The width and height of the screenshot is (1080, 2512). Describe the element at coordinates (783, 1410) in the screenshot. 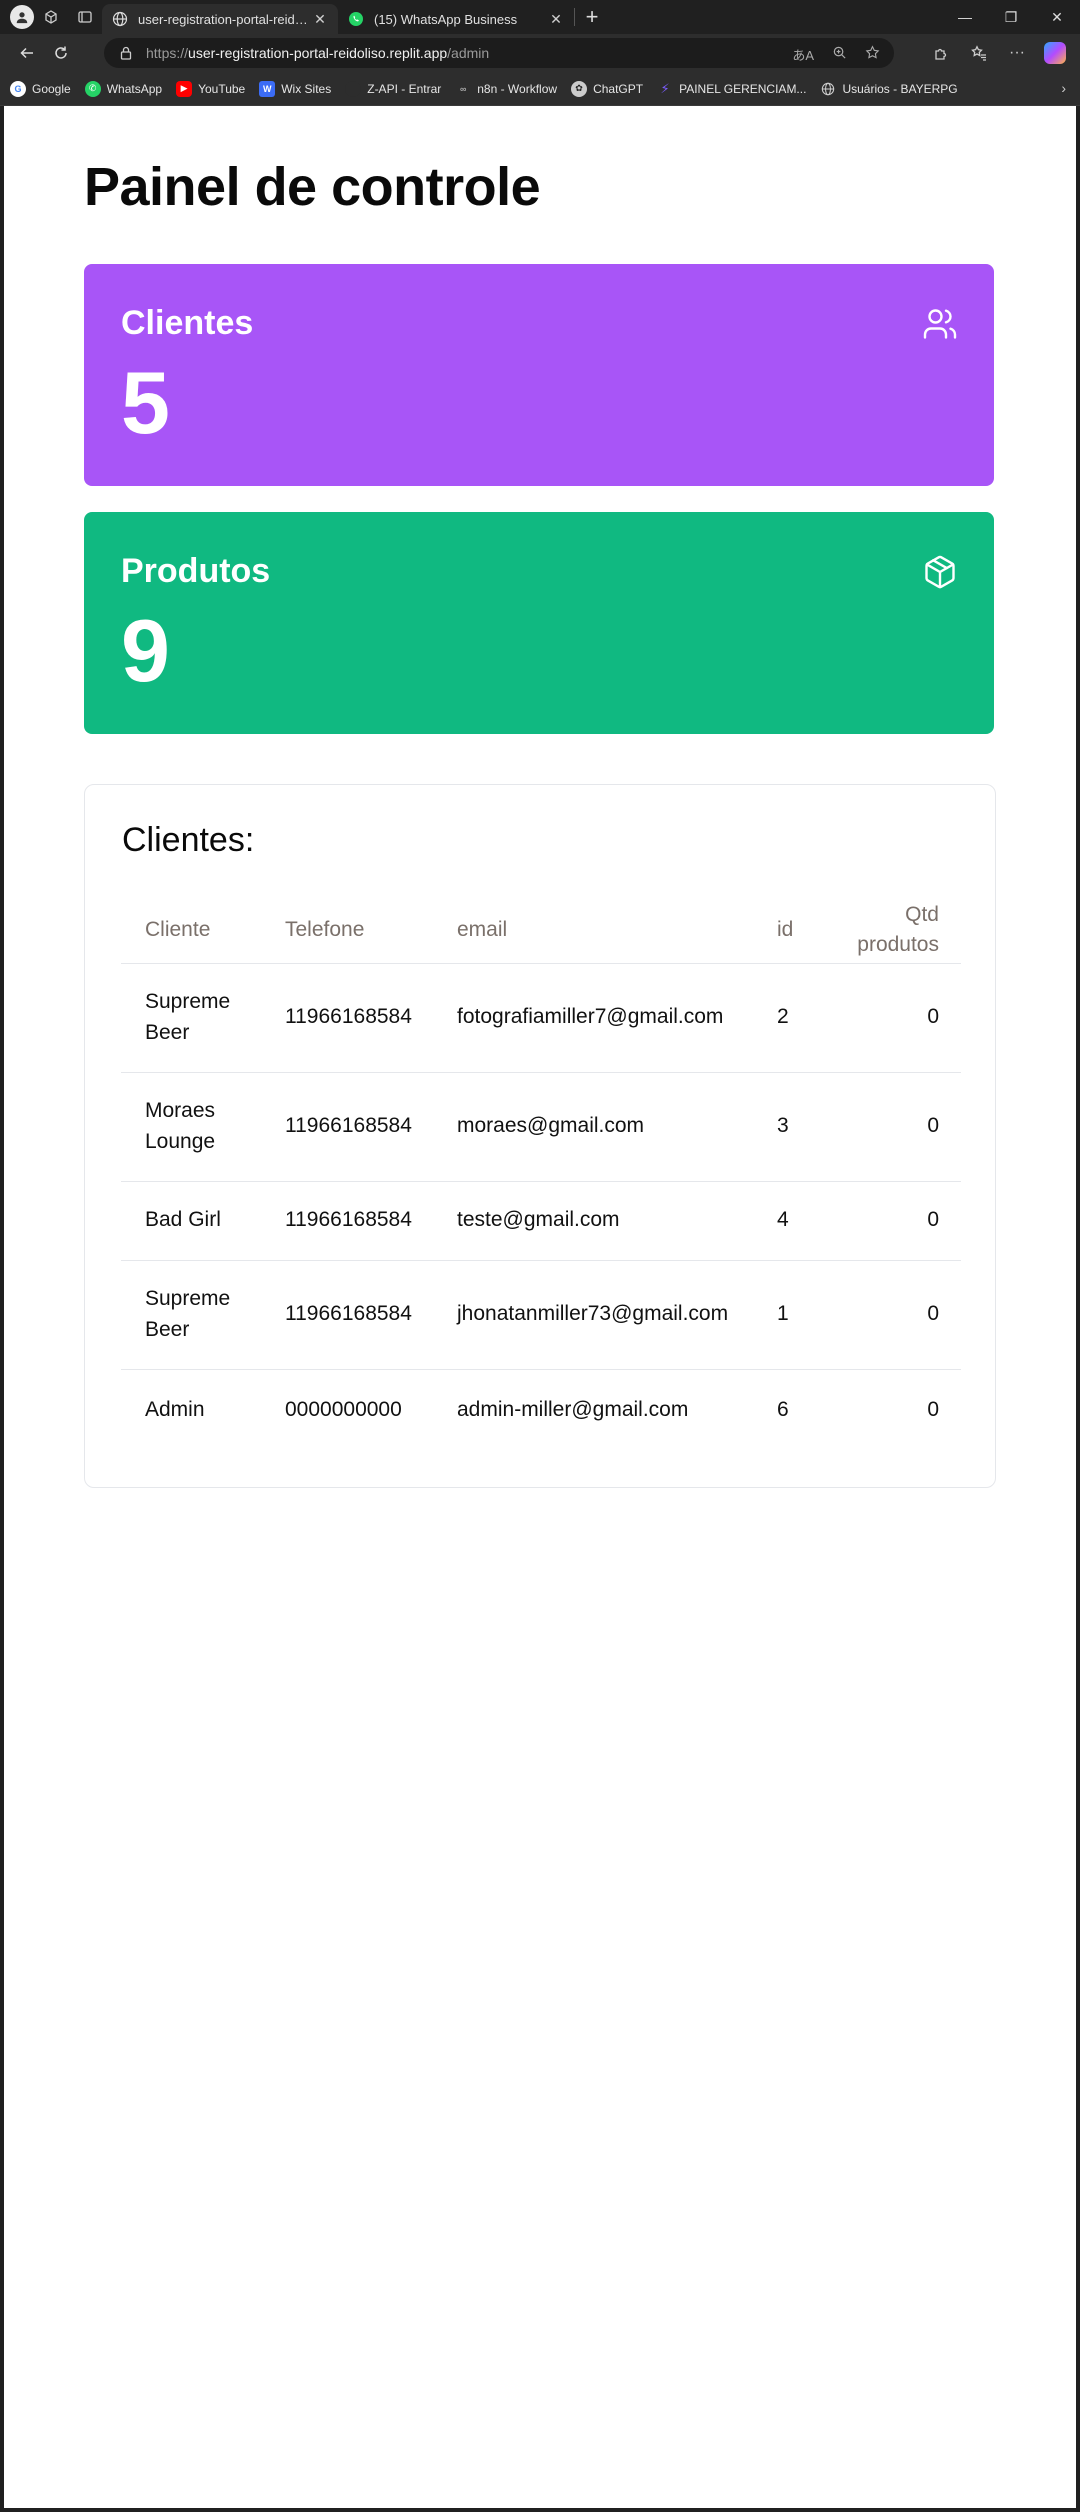

I see `cell-id: 6` at that location.